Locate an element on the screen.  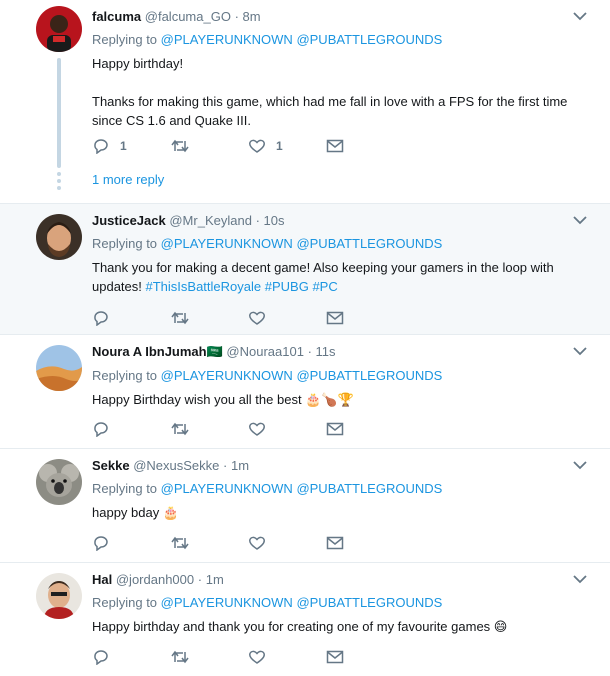
tweet-text-body: happy bday is located at coordinates (126, 512).